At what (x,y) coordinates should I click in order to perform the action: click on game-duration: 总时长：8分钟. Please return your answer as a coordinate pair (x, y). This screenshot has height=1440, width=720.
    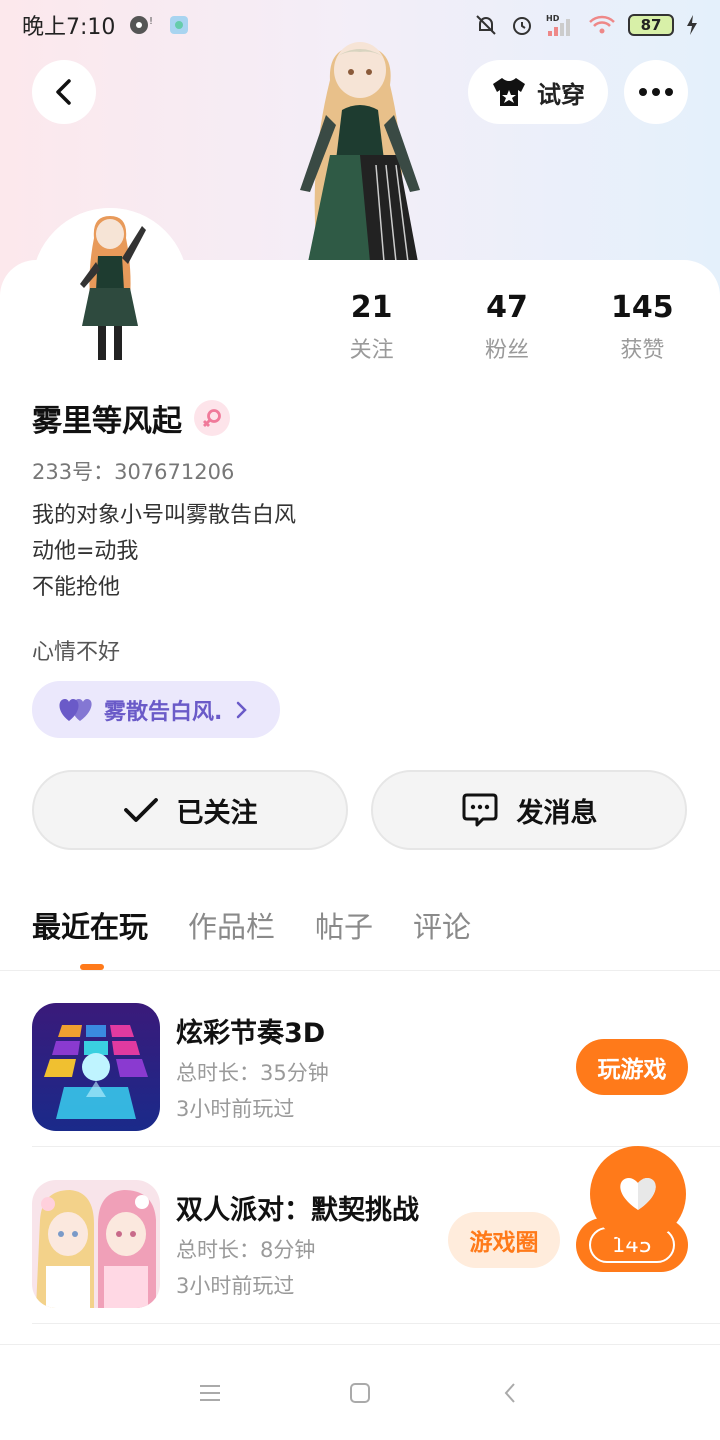
    Looking at the image, I should click on (246, 1250).